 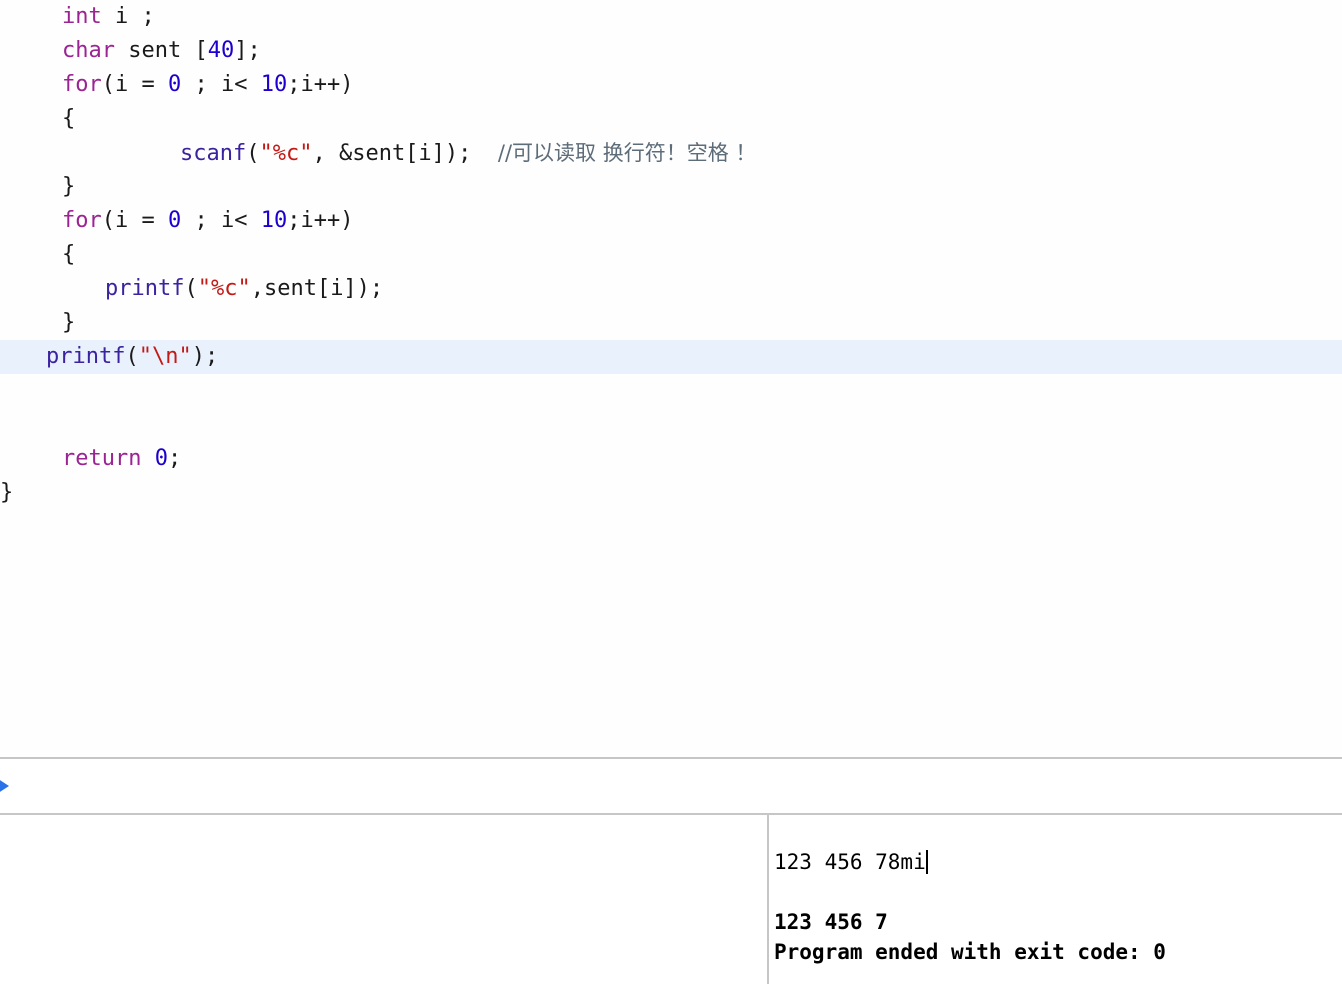 I want to click on console-input-line: 123 456 78mi, so click(x=1058, y=846).